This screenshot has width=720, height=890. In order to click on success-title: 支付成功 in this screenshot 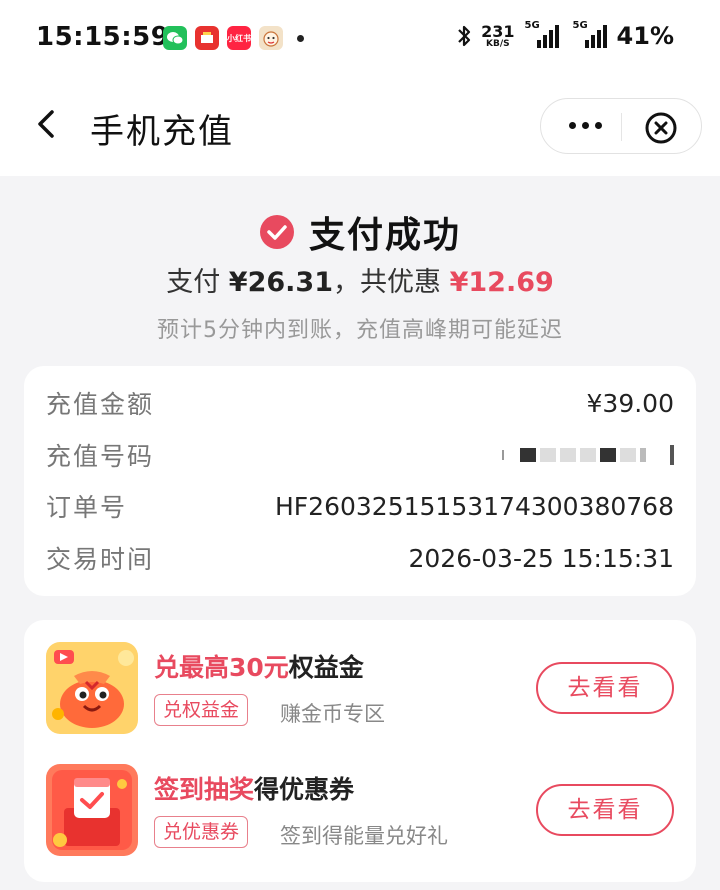, I will do `click(384, 235)`.